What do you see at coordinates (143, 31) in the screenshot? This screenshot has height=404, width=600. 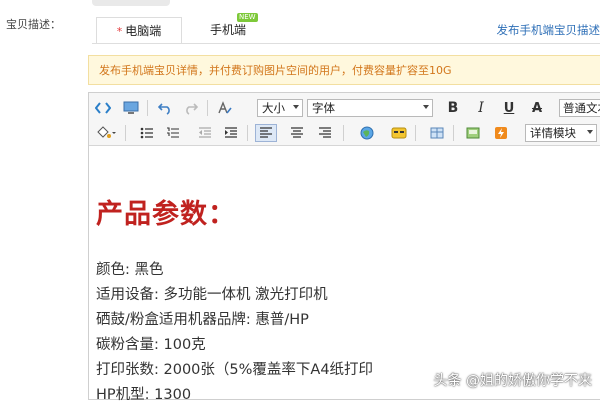 I see `tab-pc-label: 电脑端` at bounding box center [143, 31].